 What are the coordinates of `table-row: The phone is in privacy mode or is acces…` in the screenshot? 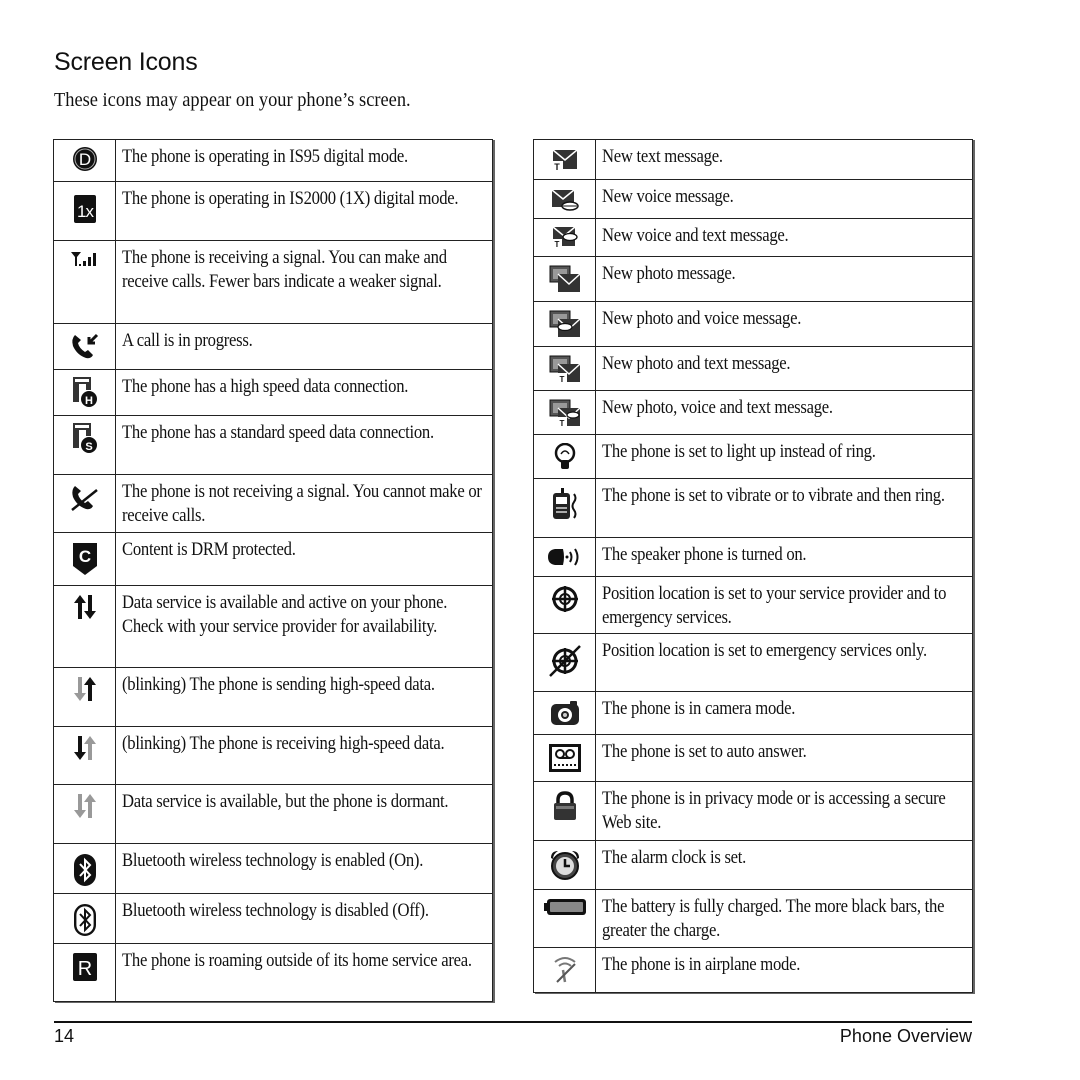 It's located at (753, 811).